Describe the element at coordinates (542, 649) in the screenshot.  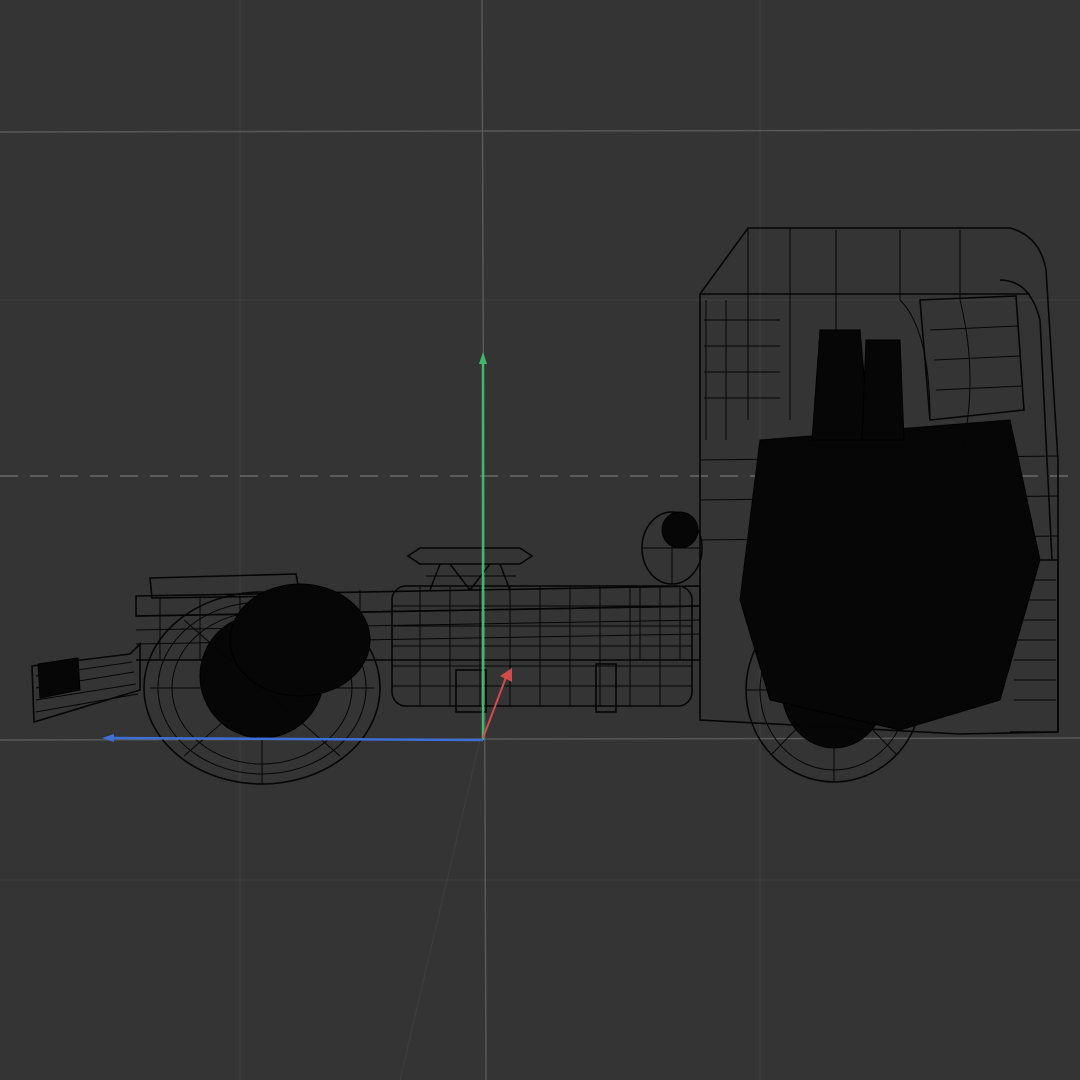
I see `fuel-tank` at that location.